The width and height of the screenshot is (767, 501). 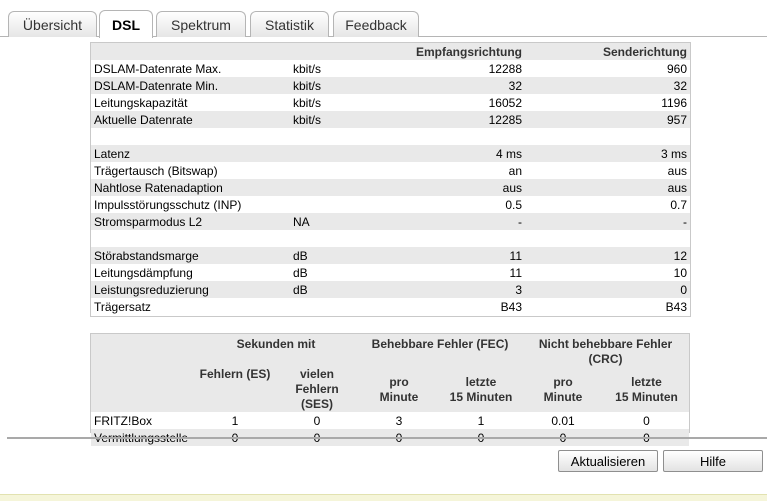 What do you see at coordinates (644, 51) in the screenshot?
I see `header-senderichtung: Senderichtung` at bounding box center [644, 51].